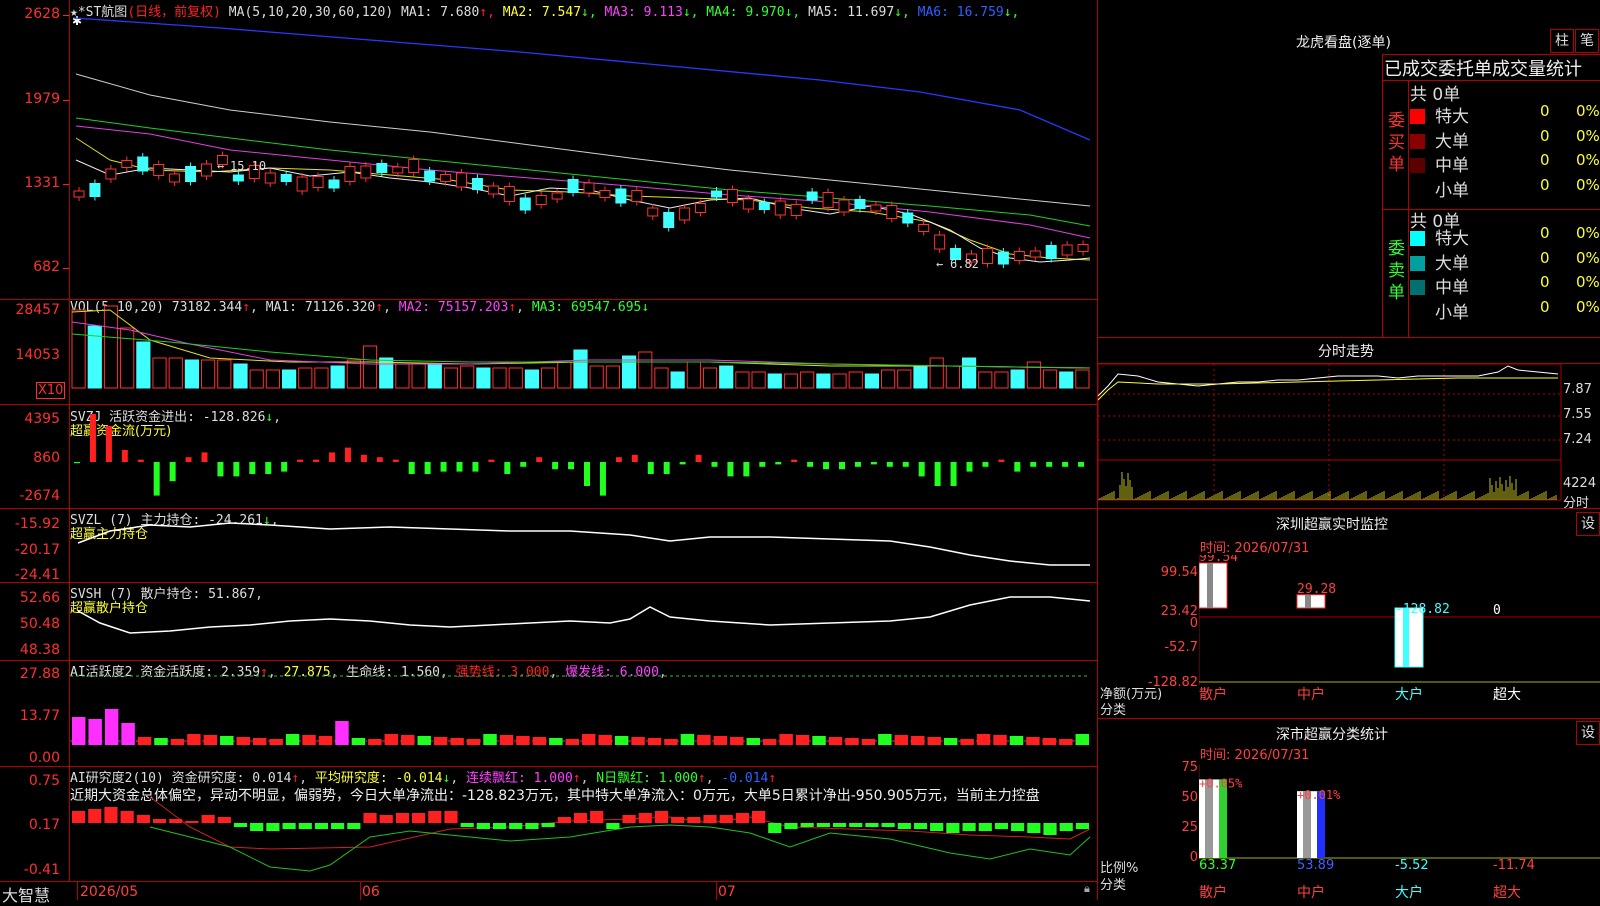 This screenshot has height=906, width=1600. I want to click on monitor-value-label: 99.54, so click(1218, 560).